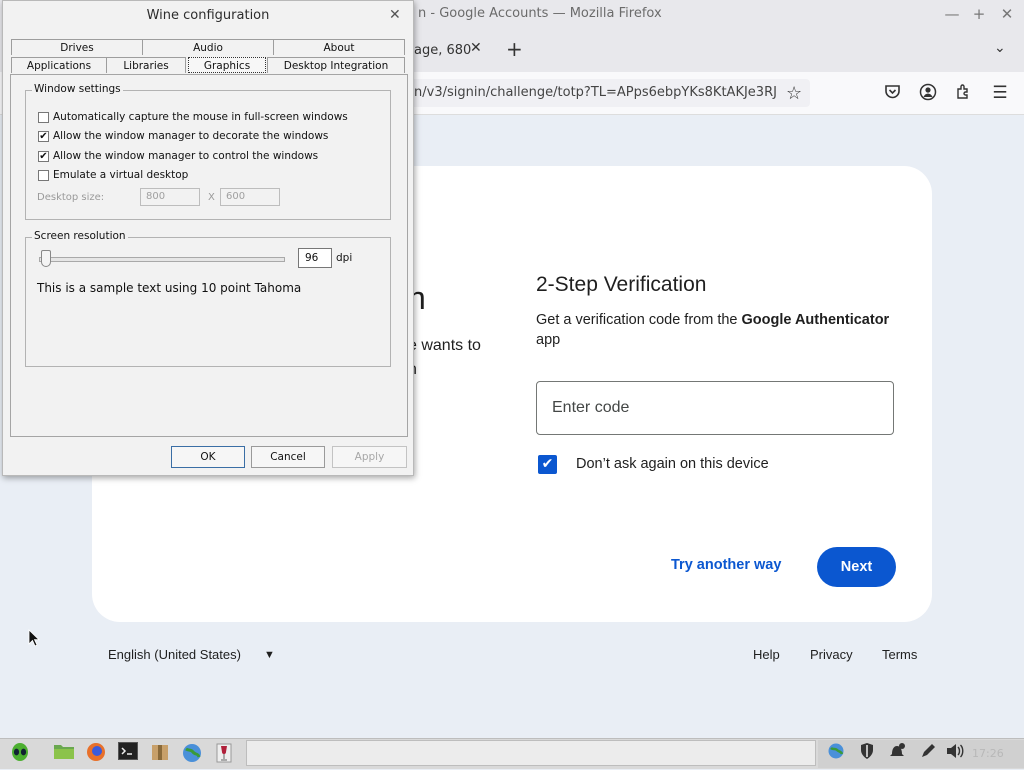 The width and height of the screenshot is (1024, 770). Describe the element at coordinates (146, 65) in the screenshot. I see `tab-libraries: Libraries` at that location.